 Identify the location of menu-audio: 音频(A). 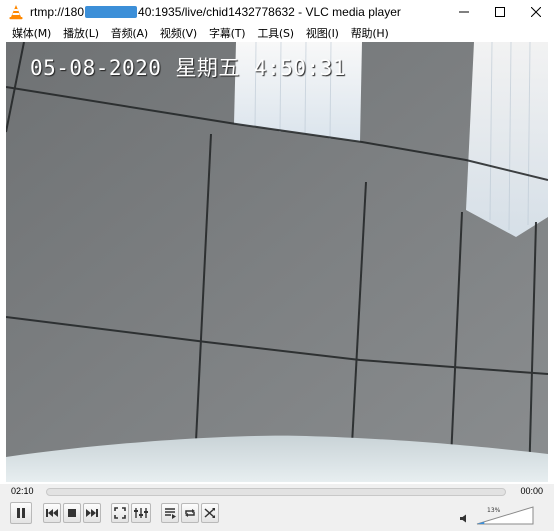
(129, 33).